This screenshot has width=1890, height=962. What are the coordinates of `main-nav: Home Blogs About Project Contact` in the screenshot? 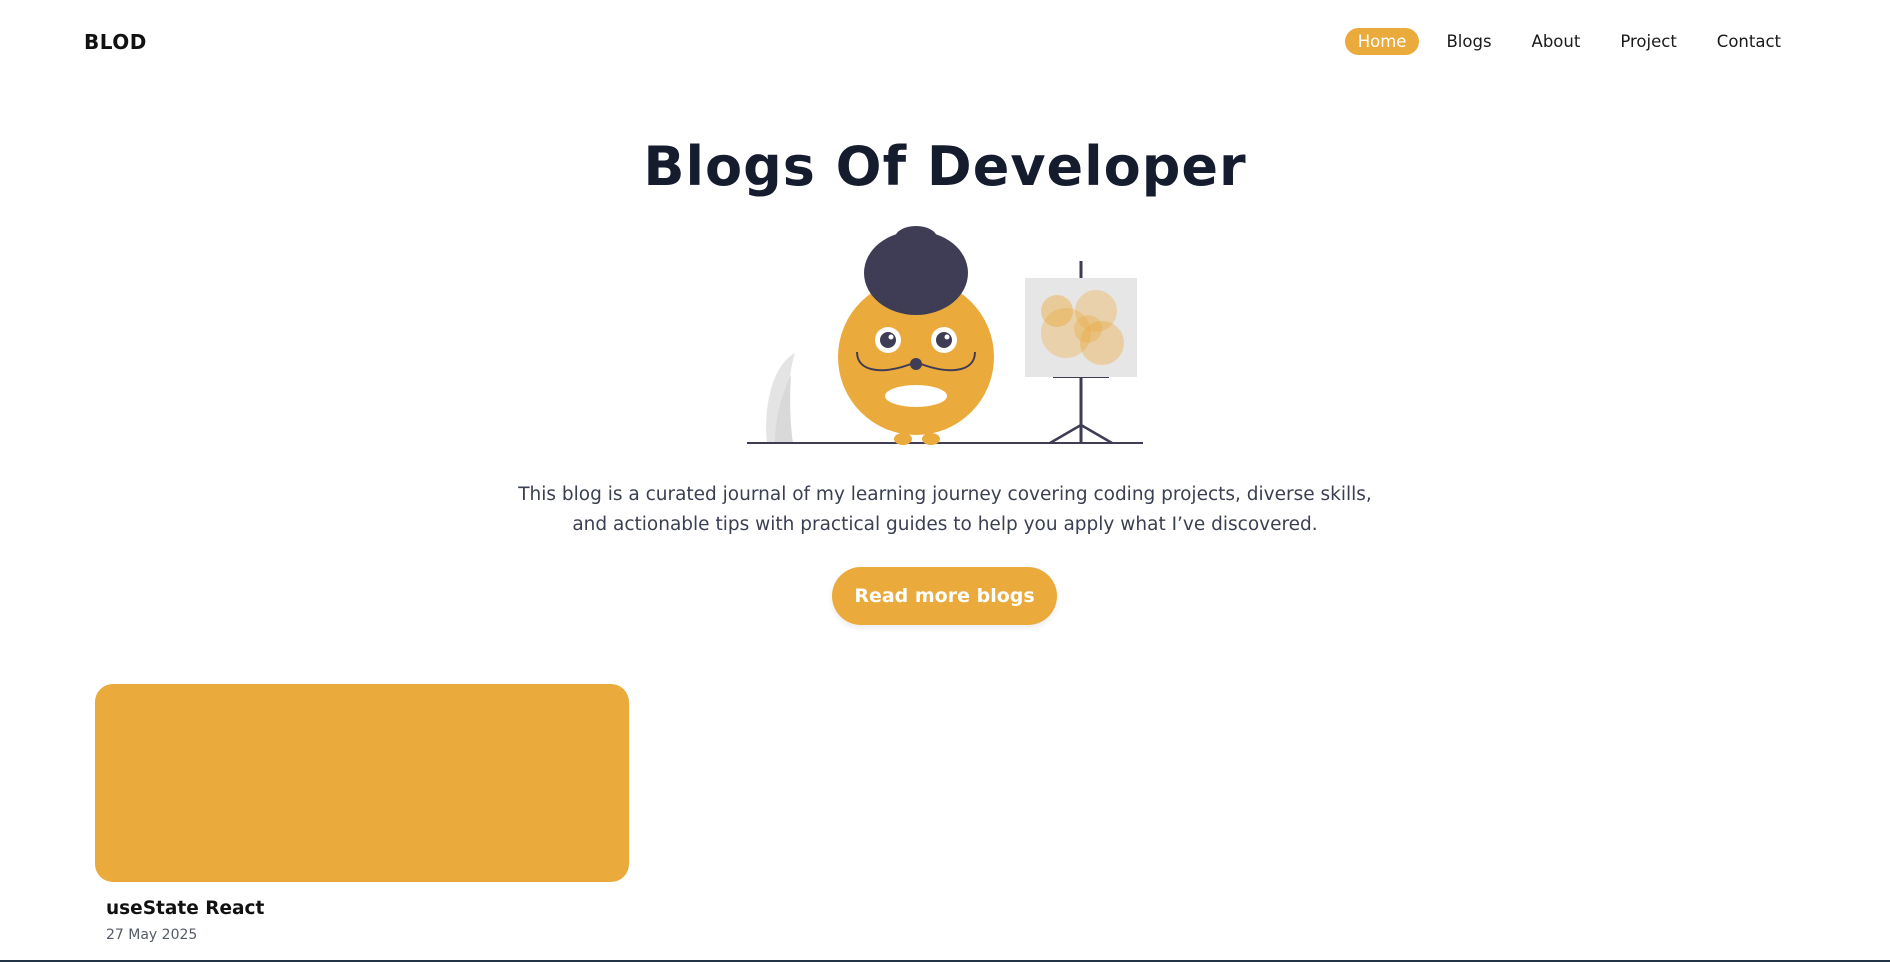 It's located at (1562, 41).